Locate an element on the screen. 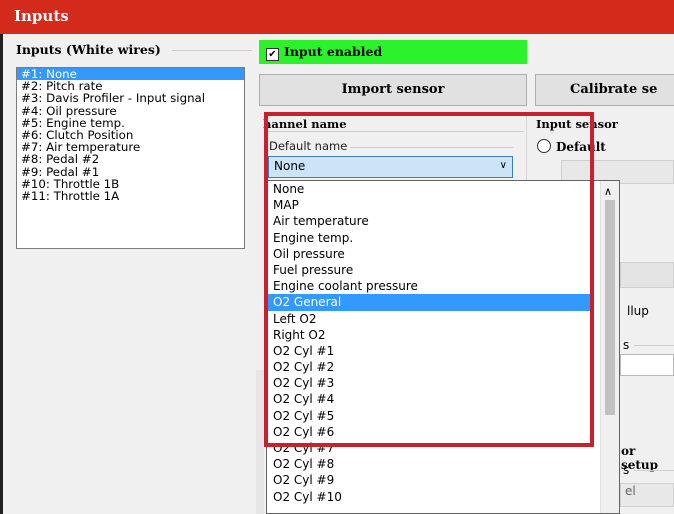  inputs-group-label: Inputs (White wires) is located at coordinates (88, 49).